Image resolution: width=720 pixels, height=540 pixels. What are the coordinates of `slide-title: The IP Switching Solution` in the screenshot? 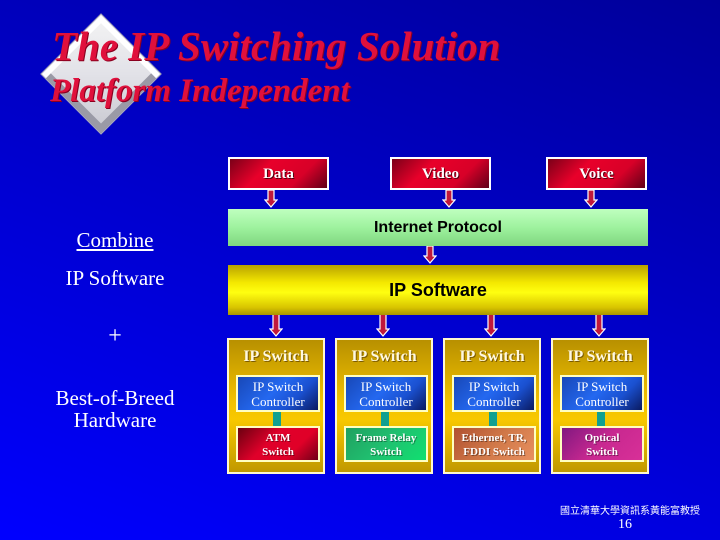 It's located at (276, 46).